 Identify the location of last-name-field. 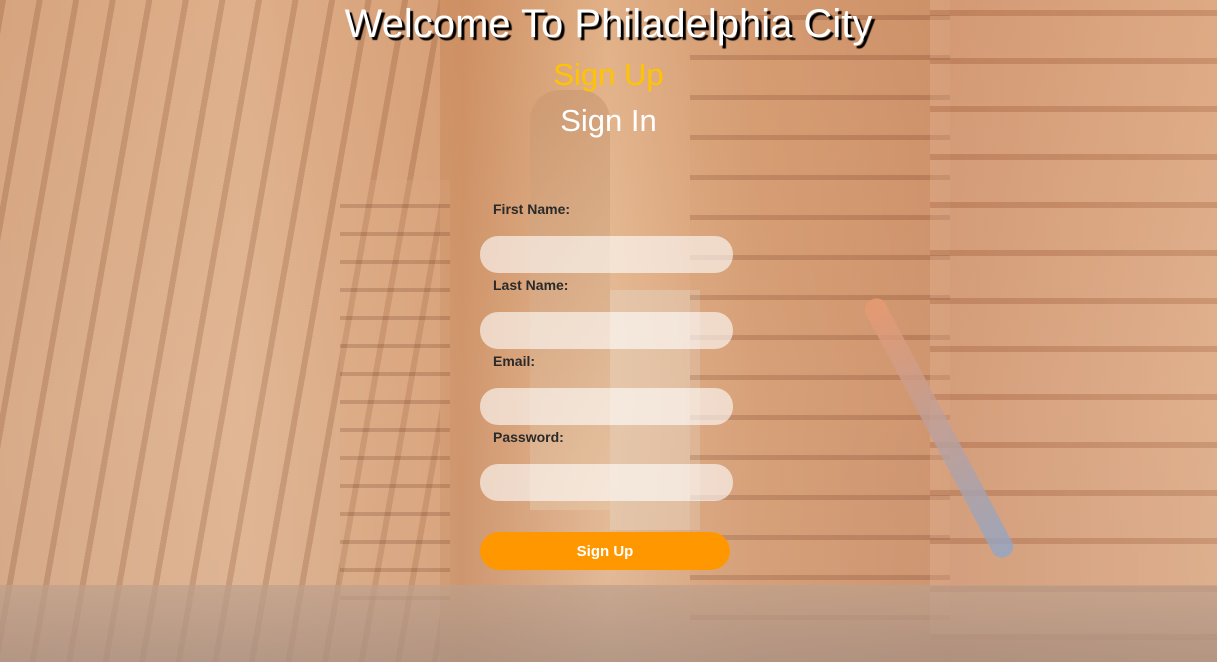
(606, 330).